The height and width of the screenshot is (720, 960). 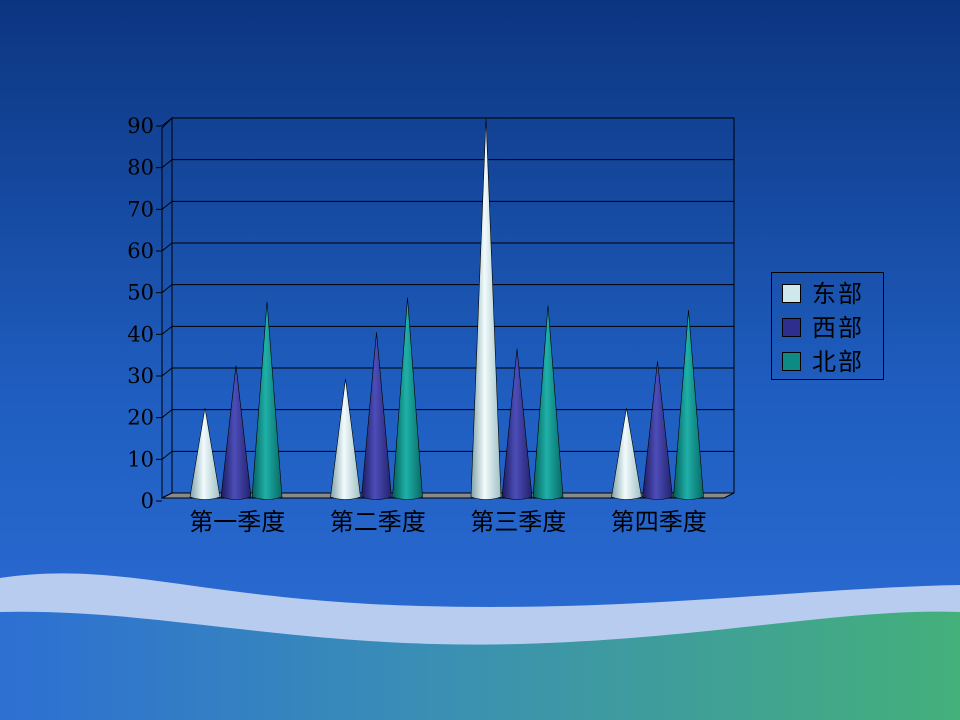 I want to click on x-category-label: 第一季度, so click(x=237, y=522).